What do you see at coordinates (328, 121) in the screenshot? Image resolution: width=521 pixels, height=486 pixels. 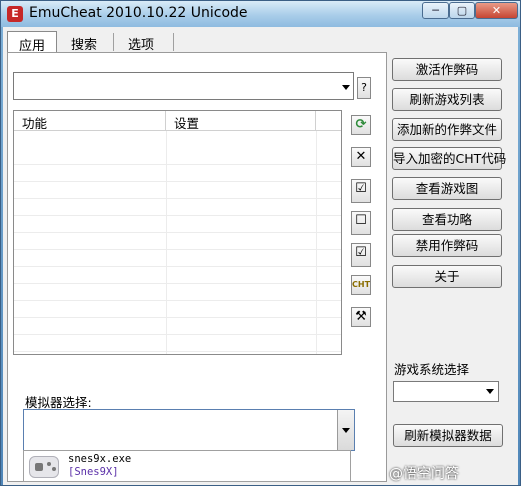 I see `column-header-filler` at bounding box center [328, 121].